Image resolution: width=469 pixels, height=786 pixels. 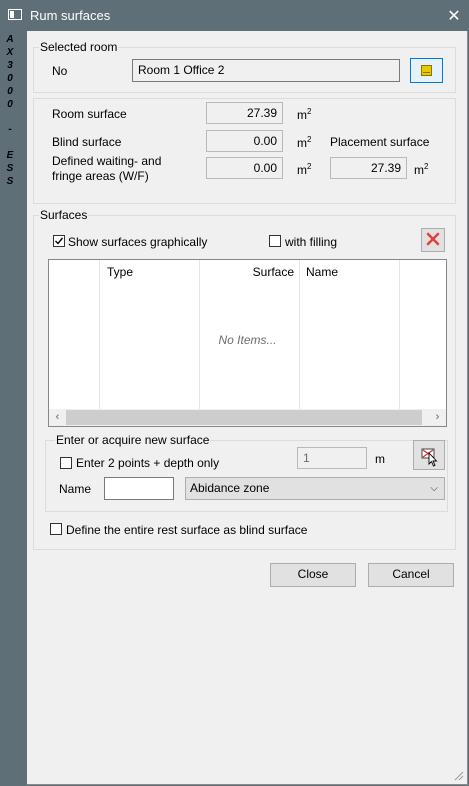 I want to click on enter-points-label: Enter 2 points + depth only, so click(x=147, y=463).